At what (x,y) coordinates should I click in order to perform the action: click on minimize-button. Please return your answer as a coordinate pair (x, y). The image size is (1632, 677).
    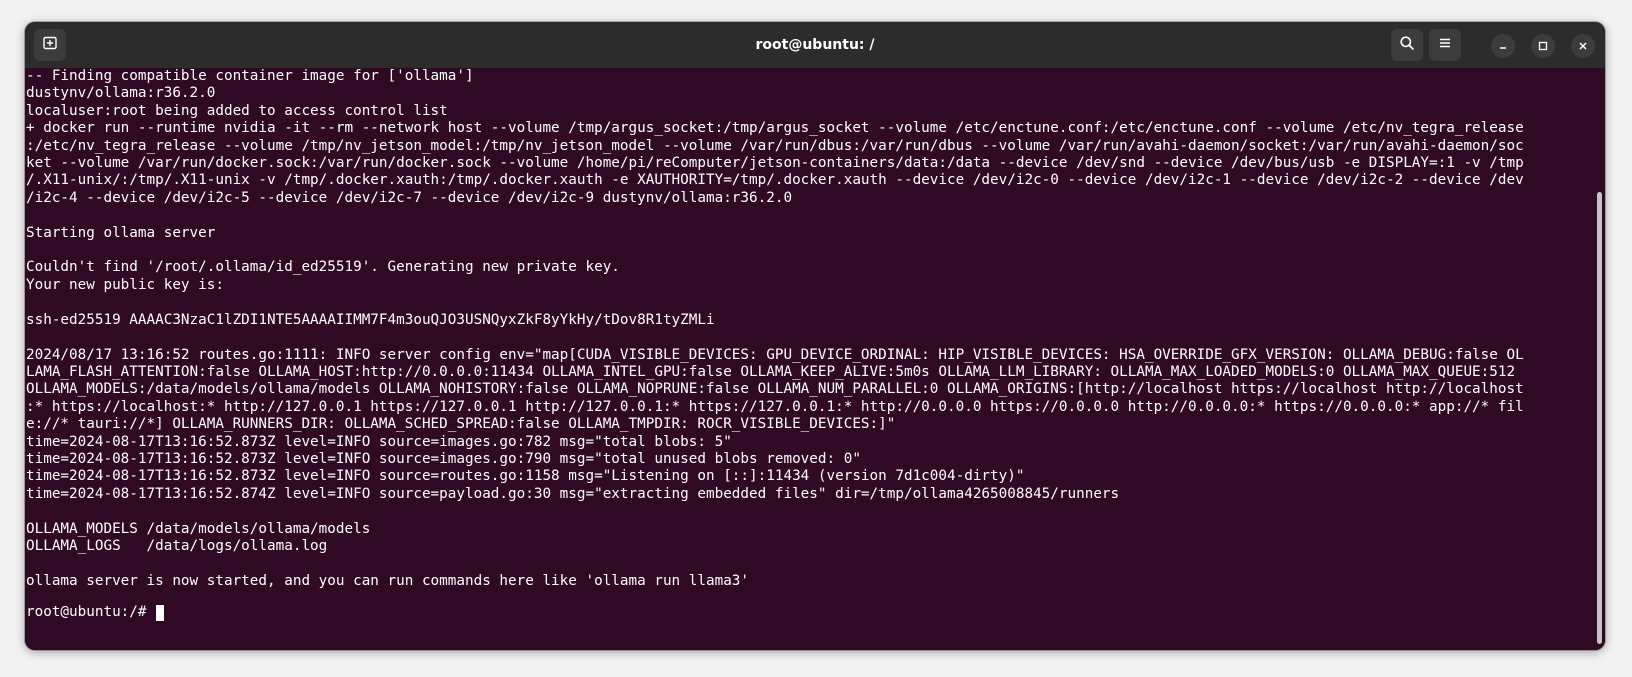
    Looking at the image, I should click on (1503, 46).